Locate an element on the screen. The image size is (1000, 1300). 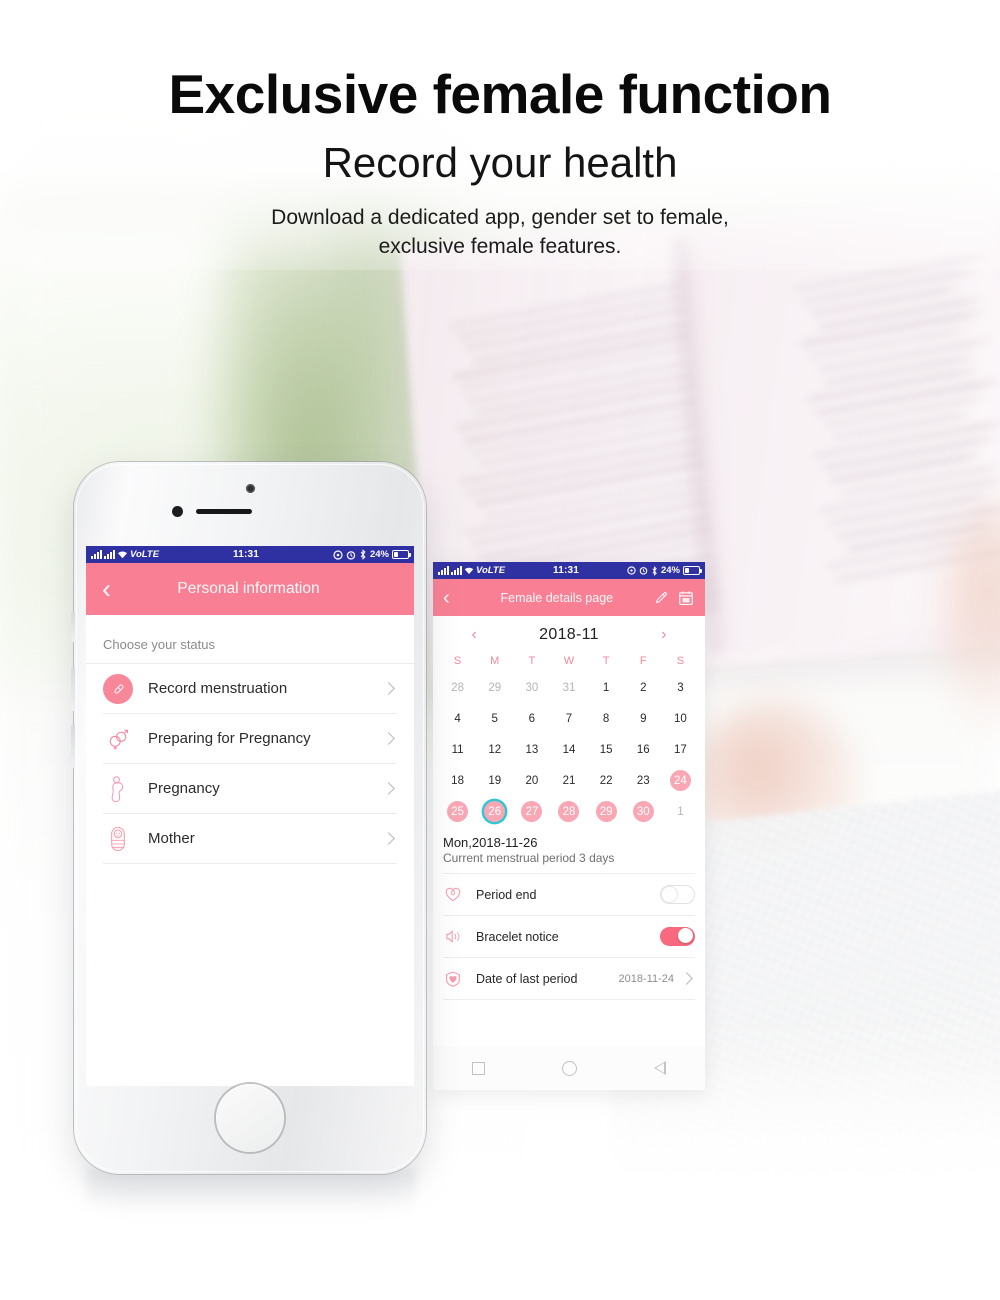
calendar-day-cell: 9 is located at coordinates (643, 718).